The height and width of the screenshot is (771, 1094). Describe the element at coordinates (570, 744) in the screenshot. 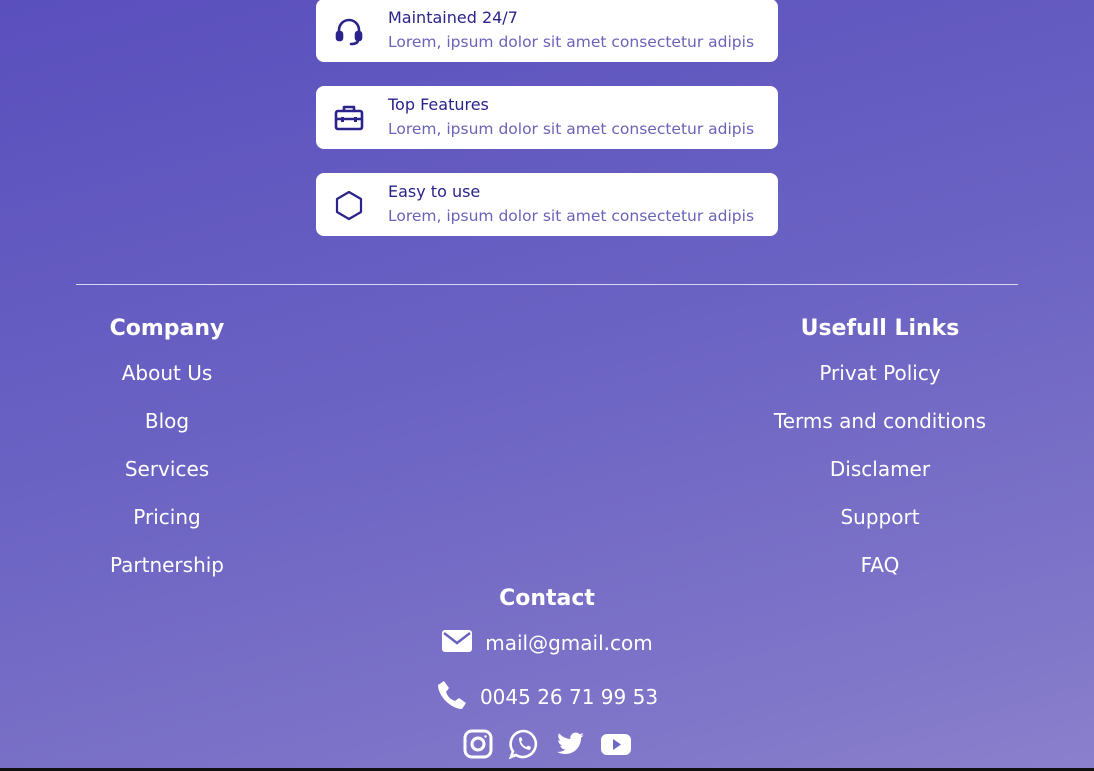

I see `twitter-icon` at that location.